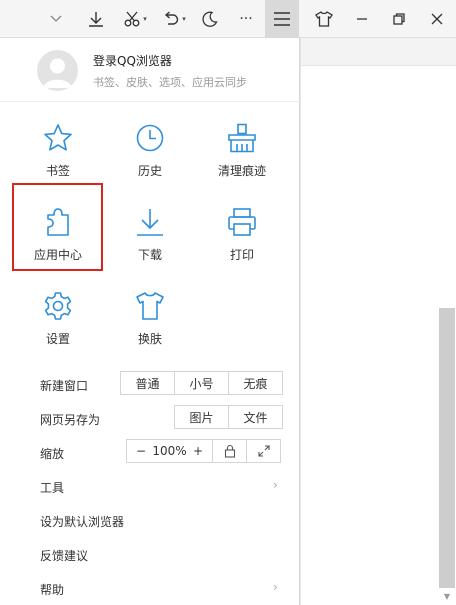  Describe the element at coordinates (242, 138) in the screenshot. I see `broom-icon` at that location.